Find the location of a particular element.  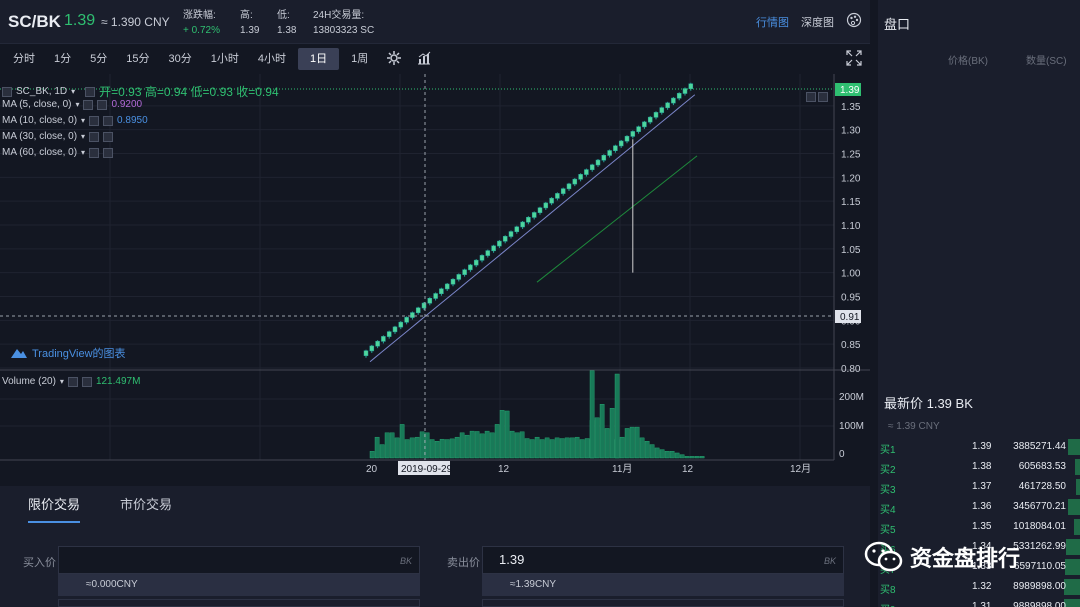

bid-row: 买9 1.31 9889898.00 is located at coordinates (979, 602).